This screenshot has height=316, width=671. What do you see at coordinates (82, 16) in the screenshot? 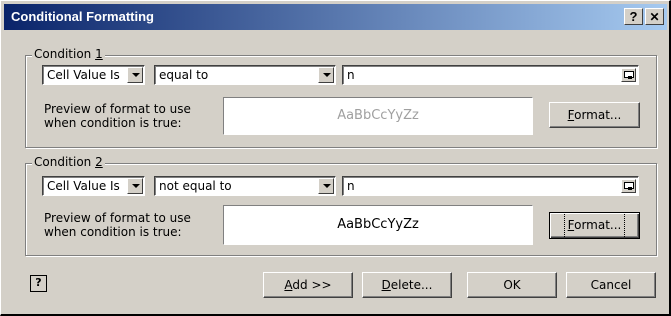
I see `window-title: Conditional Formatting` at bounding box center [82, 16].